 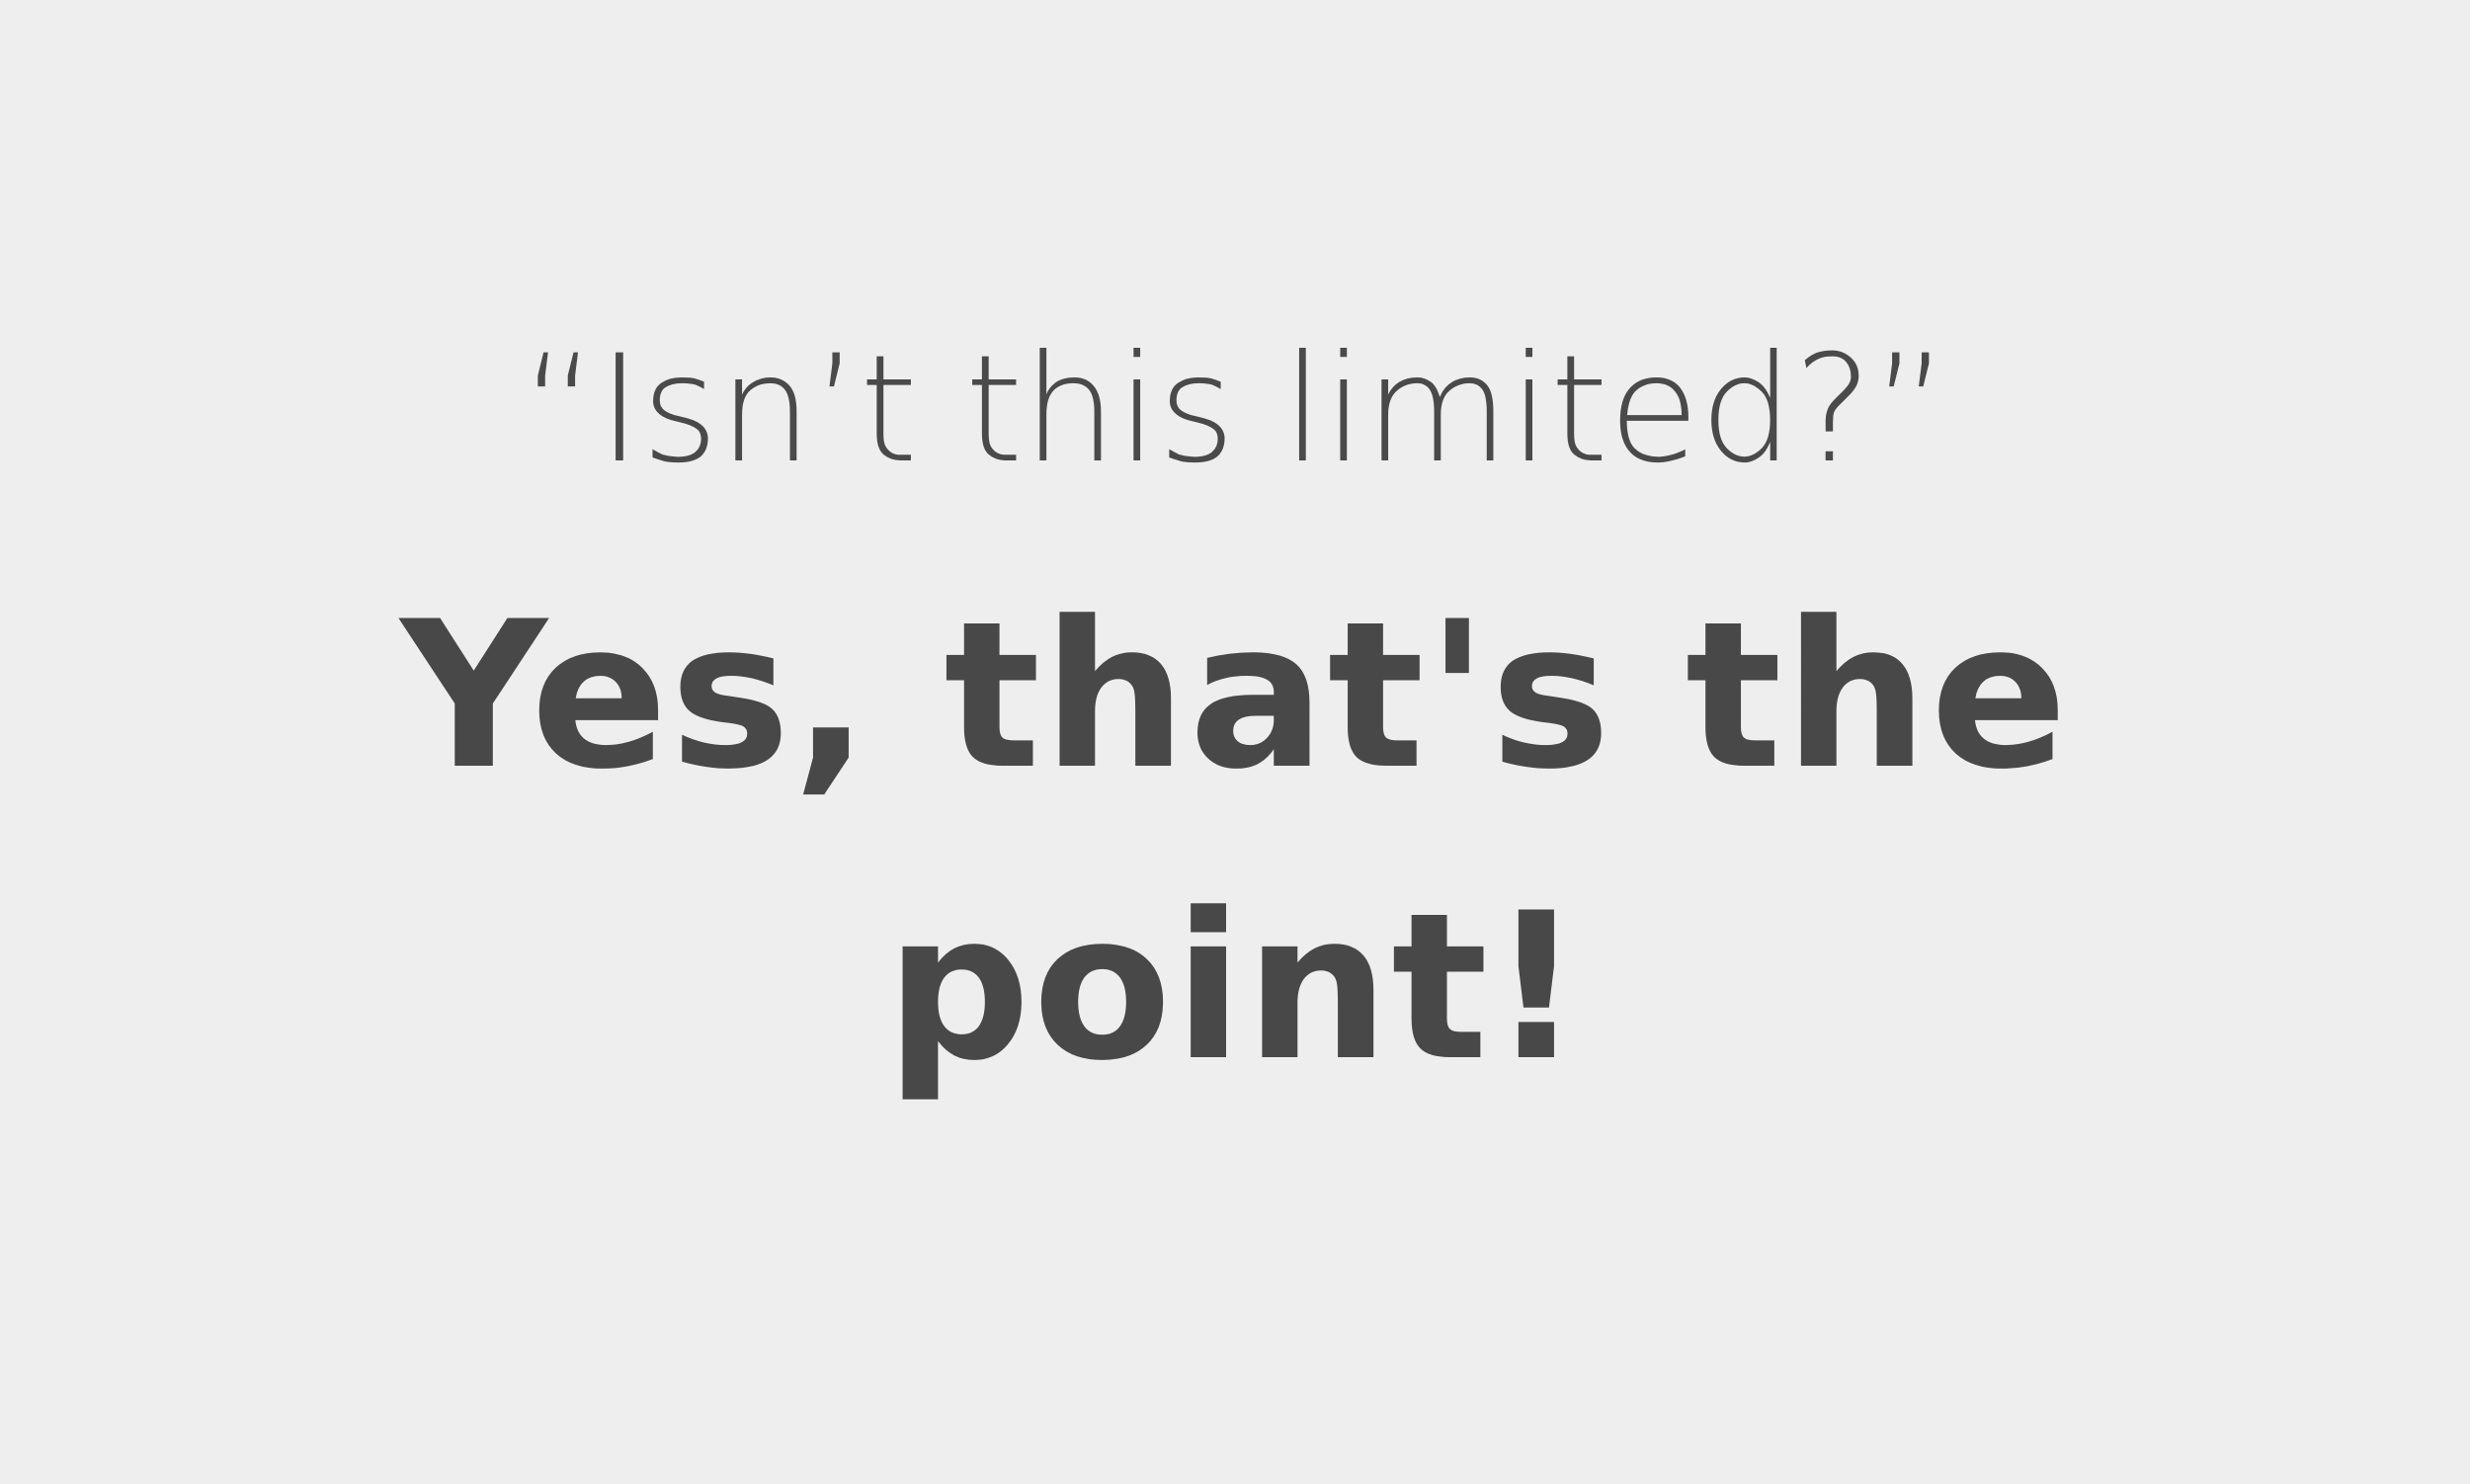 I want to click on answer-text-line-1: Yes, that's the, so click(x=1235, y=696).